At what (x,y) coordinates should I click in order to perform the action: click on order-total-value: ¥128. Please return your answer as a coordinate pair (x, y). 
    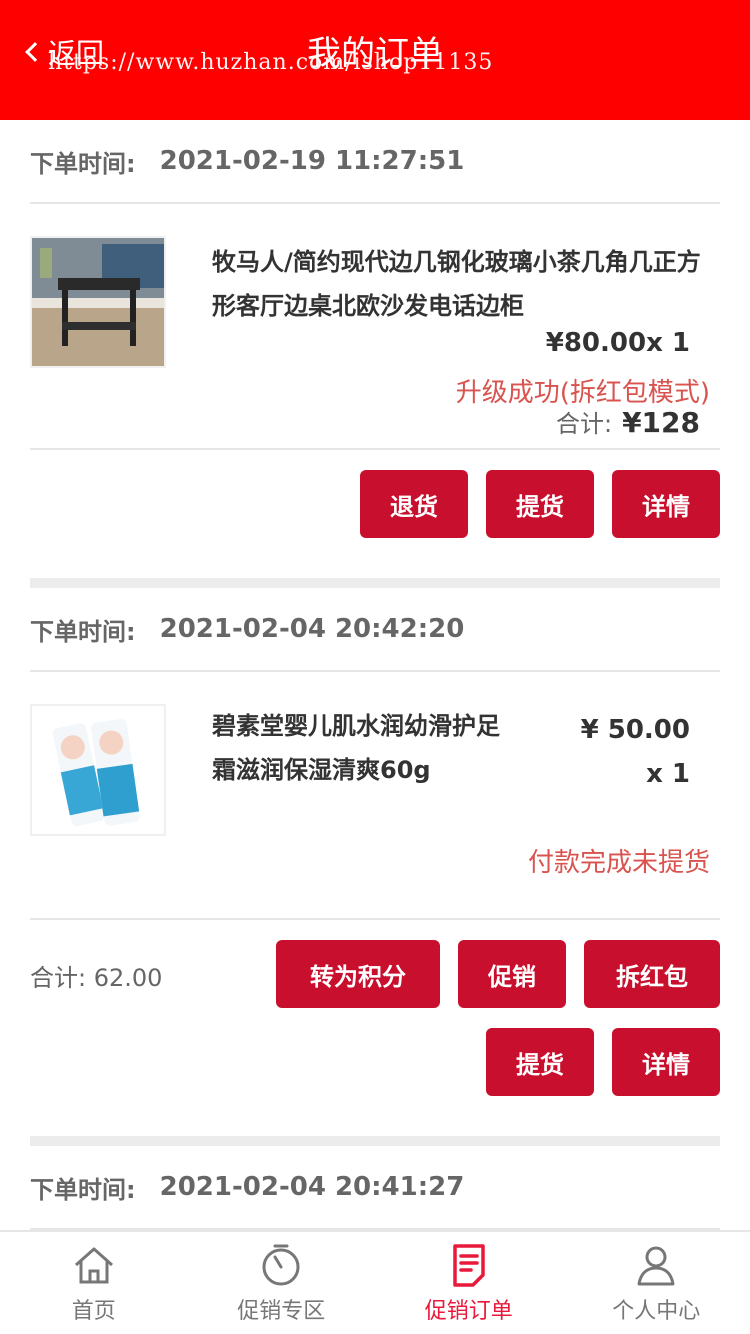
    Looking at the image, I should click on (661, 422).